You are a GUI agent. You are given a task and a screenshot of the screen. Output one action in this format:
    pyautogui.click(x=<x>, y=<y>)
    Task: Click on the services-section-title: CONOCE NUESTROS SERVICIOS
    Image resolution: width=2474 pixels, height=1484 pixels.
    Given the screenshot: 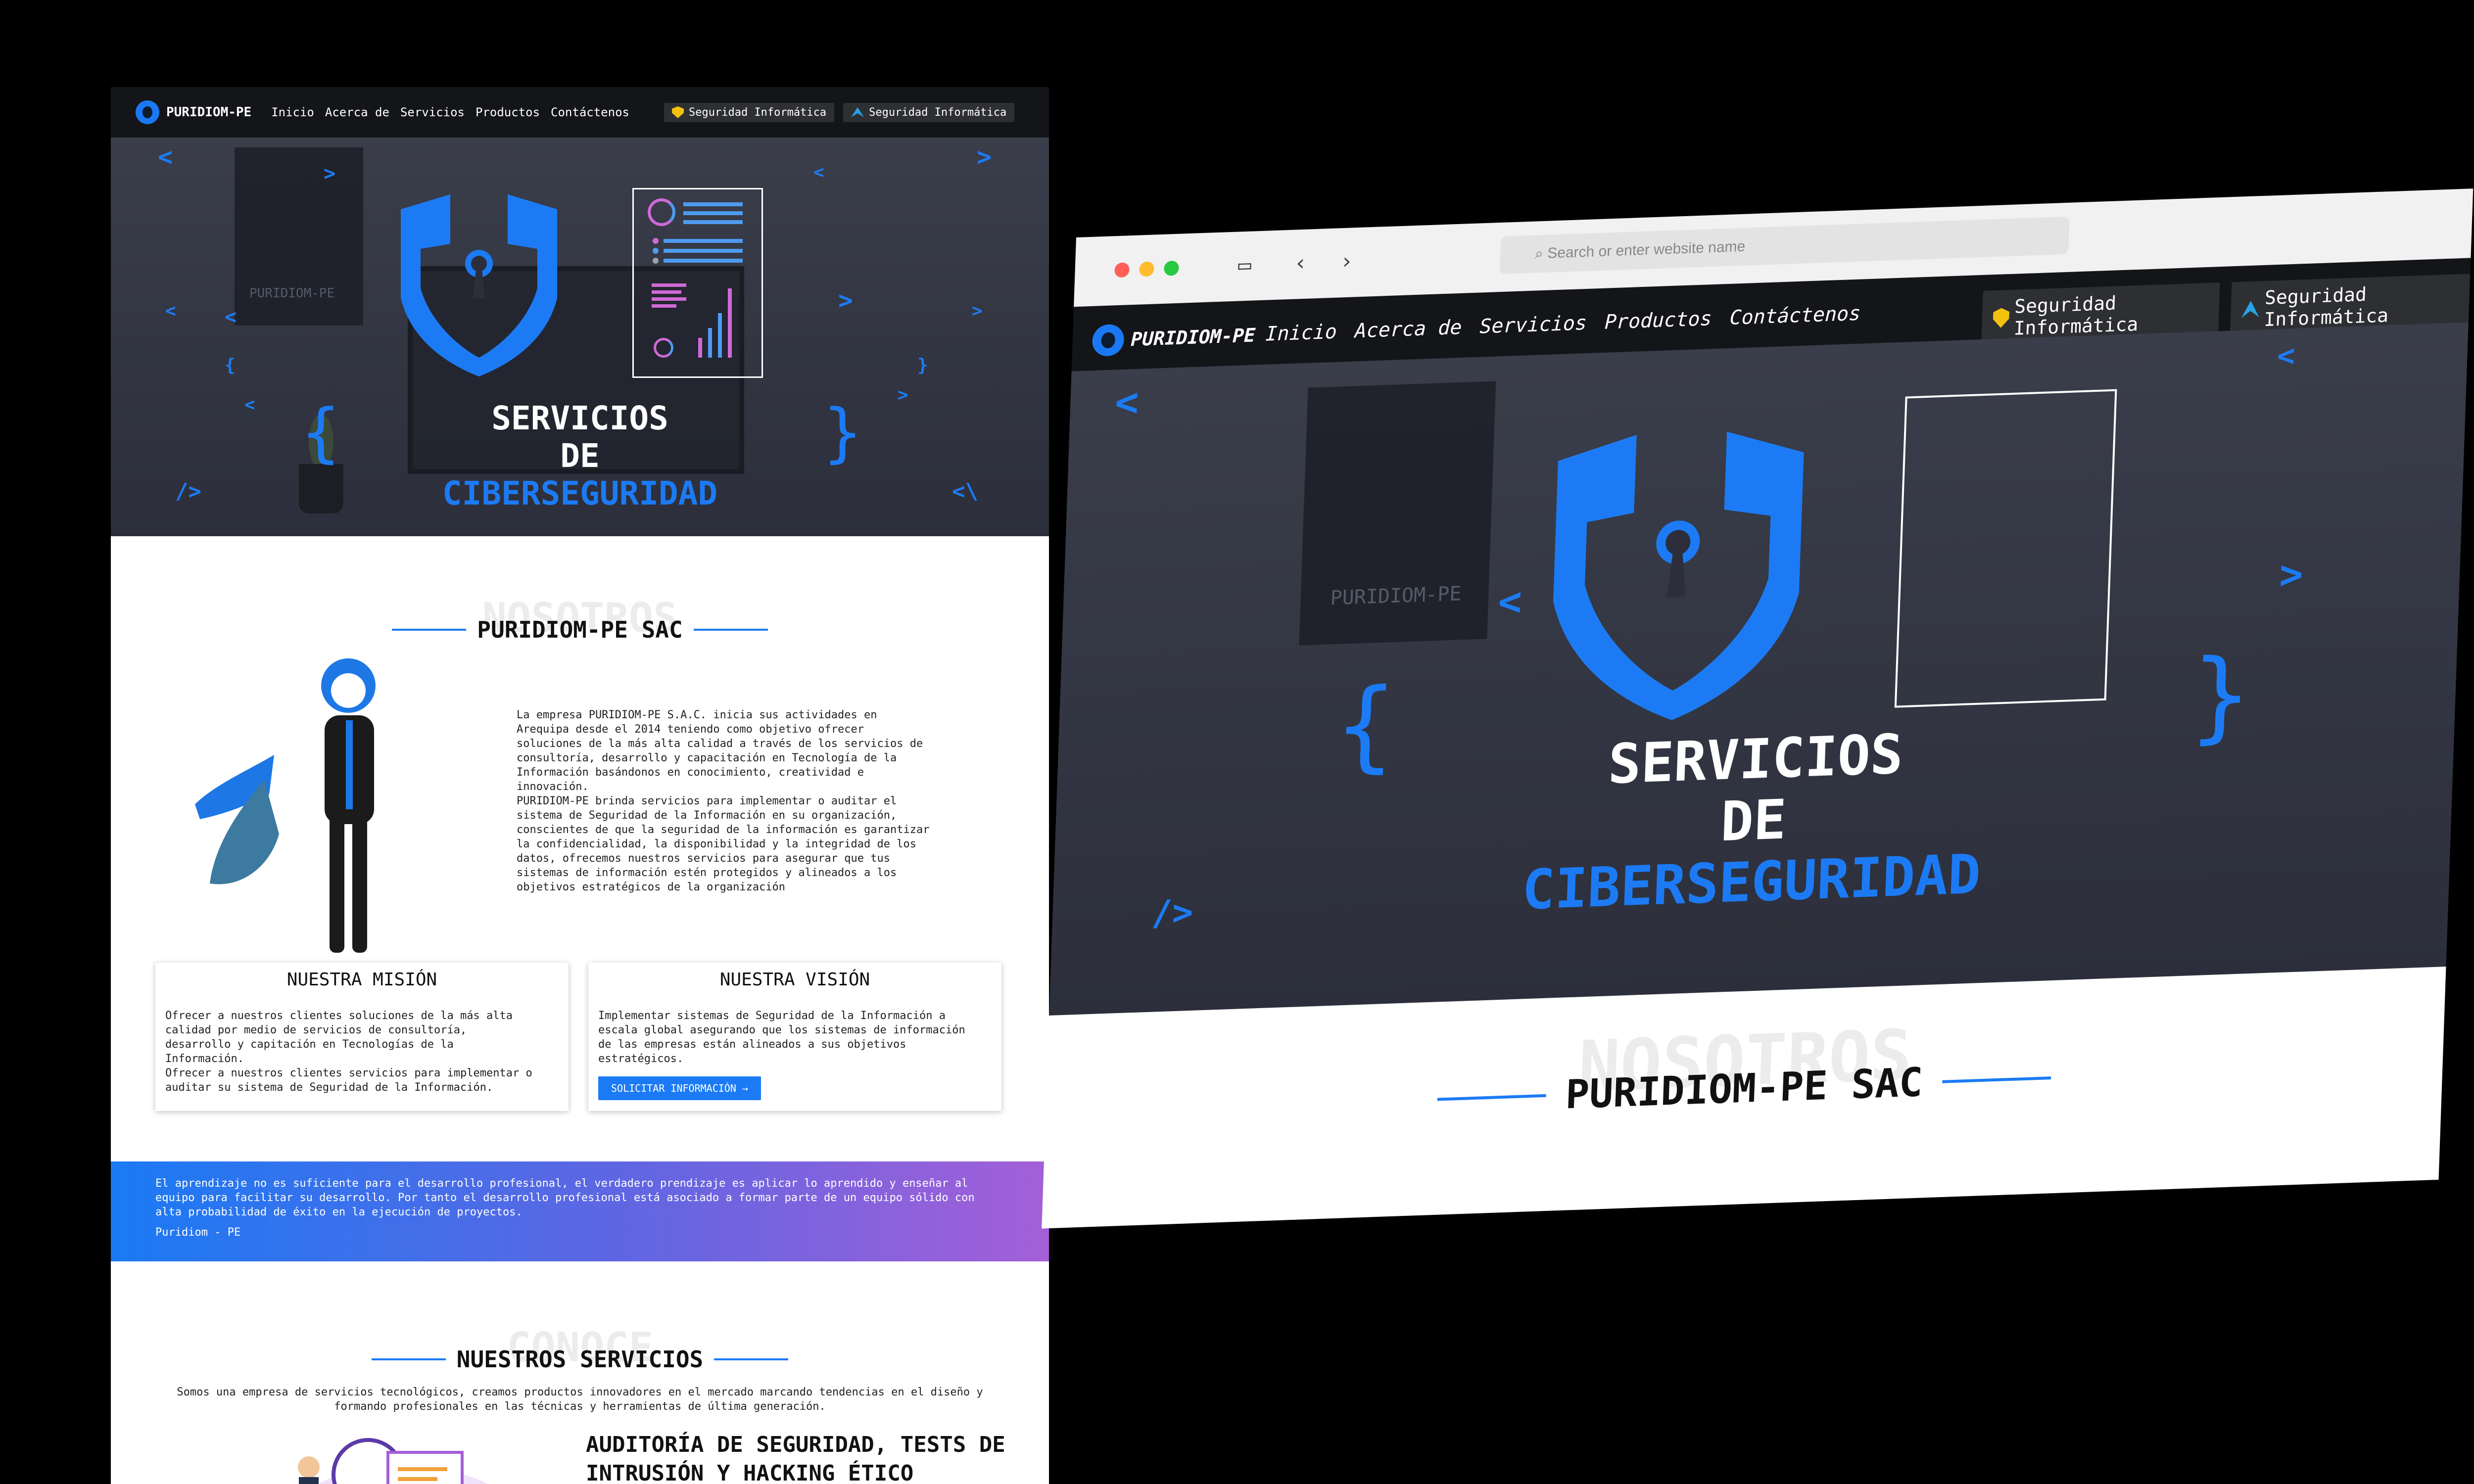 What is the action you would take?
    pyautogui.click(x=580, y=1348)
    